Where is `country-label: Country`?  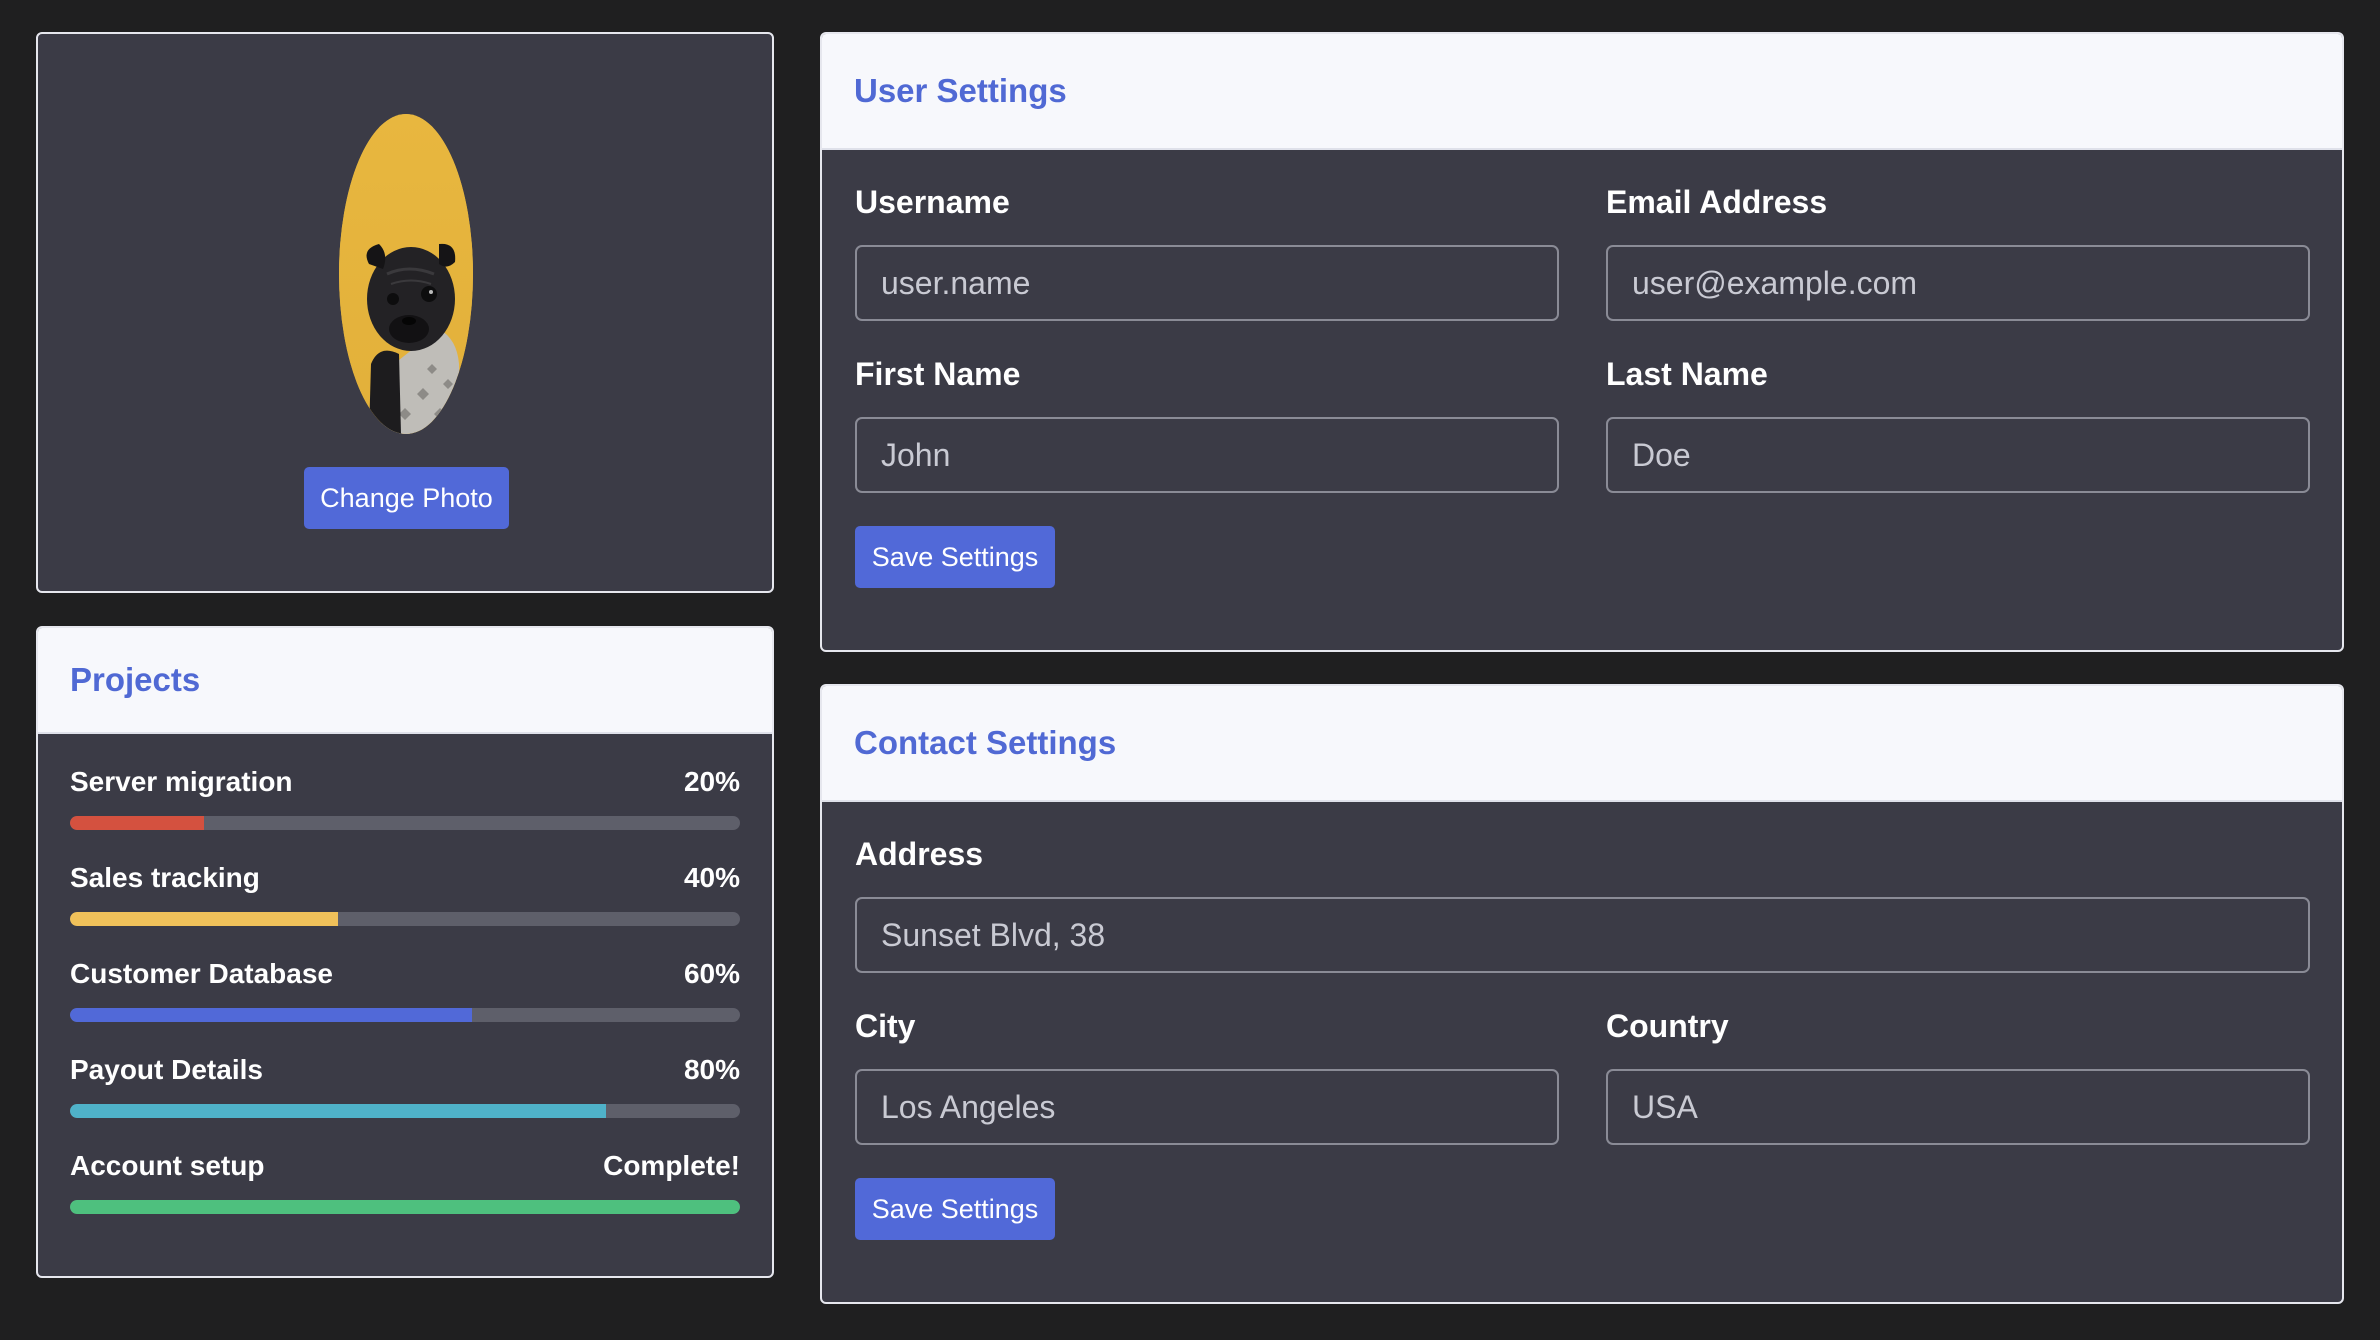
country-label: Country is located at coordinates (1667, 1026).